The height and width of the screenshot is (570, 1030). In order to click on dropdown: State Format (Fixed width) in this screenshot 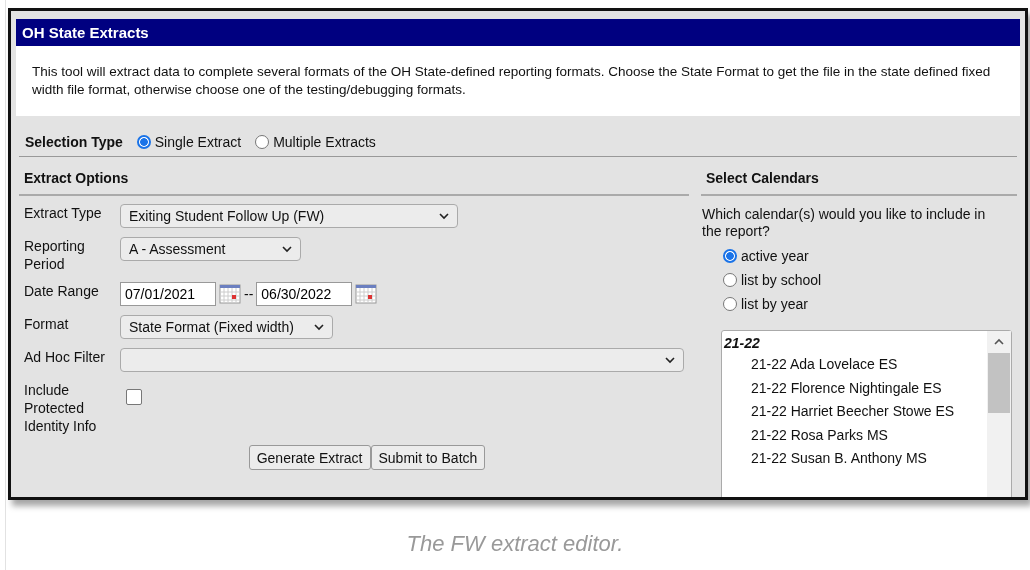, I will do `click(226, 327)`.